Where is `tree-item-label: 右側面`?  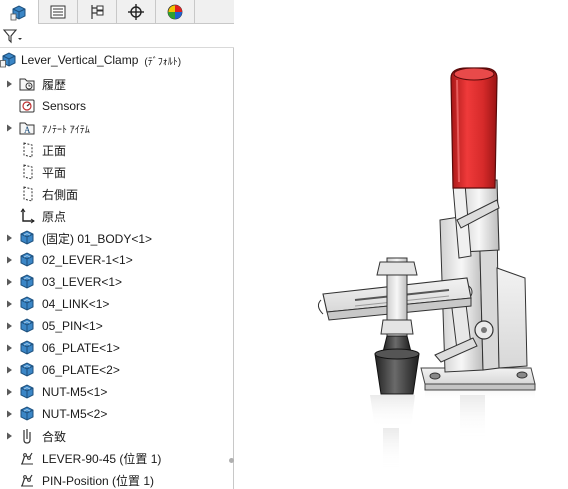 tree-item-label: 右側面 is located at coordinates (60, 194).